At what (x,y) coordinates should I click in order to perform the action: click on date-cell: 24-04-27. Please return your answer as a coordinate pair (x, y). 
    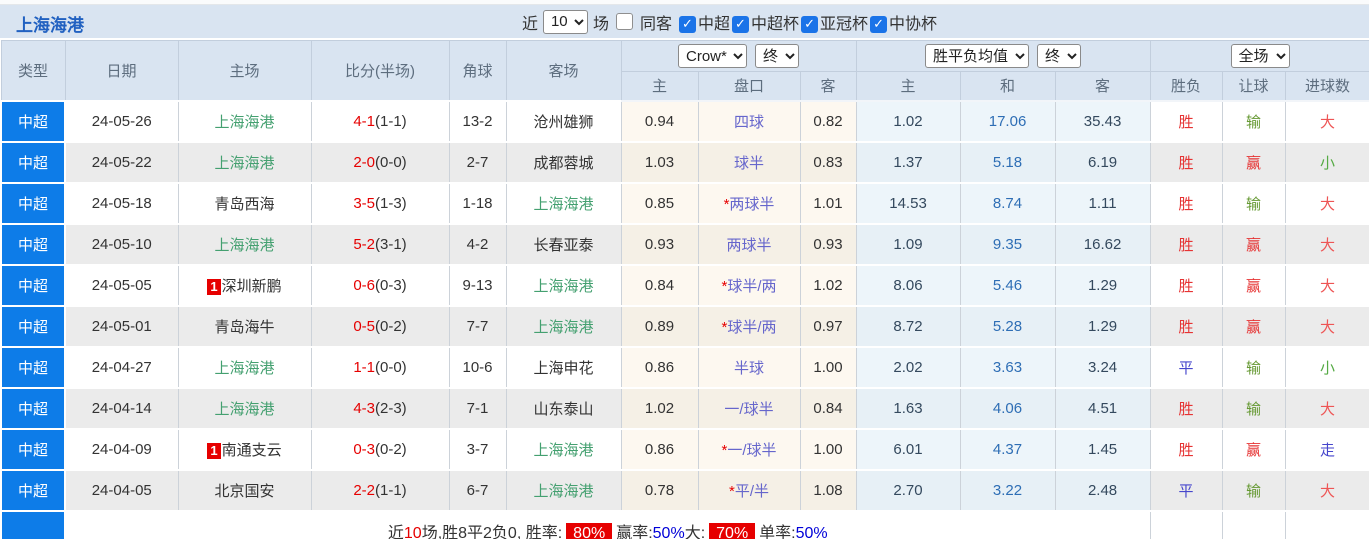
    Looking at the image, I should click on (121, 366).